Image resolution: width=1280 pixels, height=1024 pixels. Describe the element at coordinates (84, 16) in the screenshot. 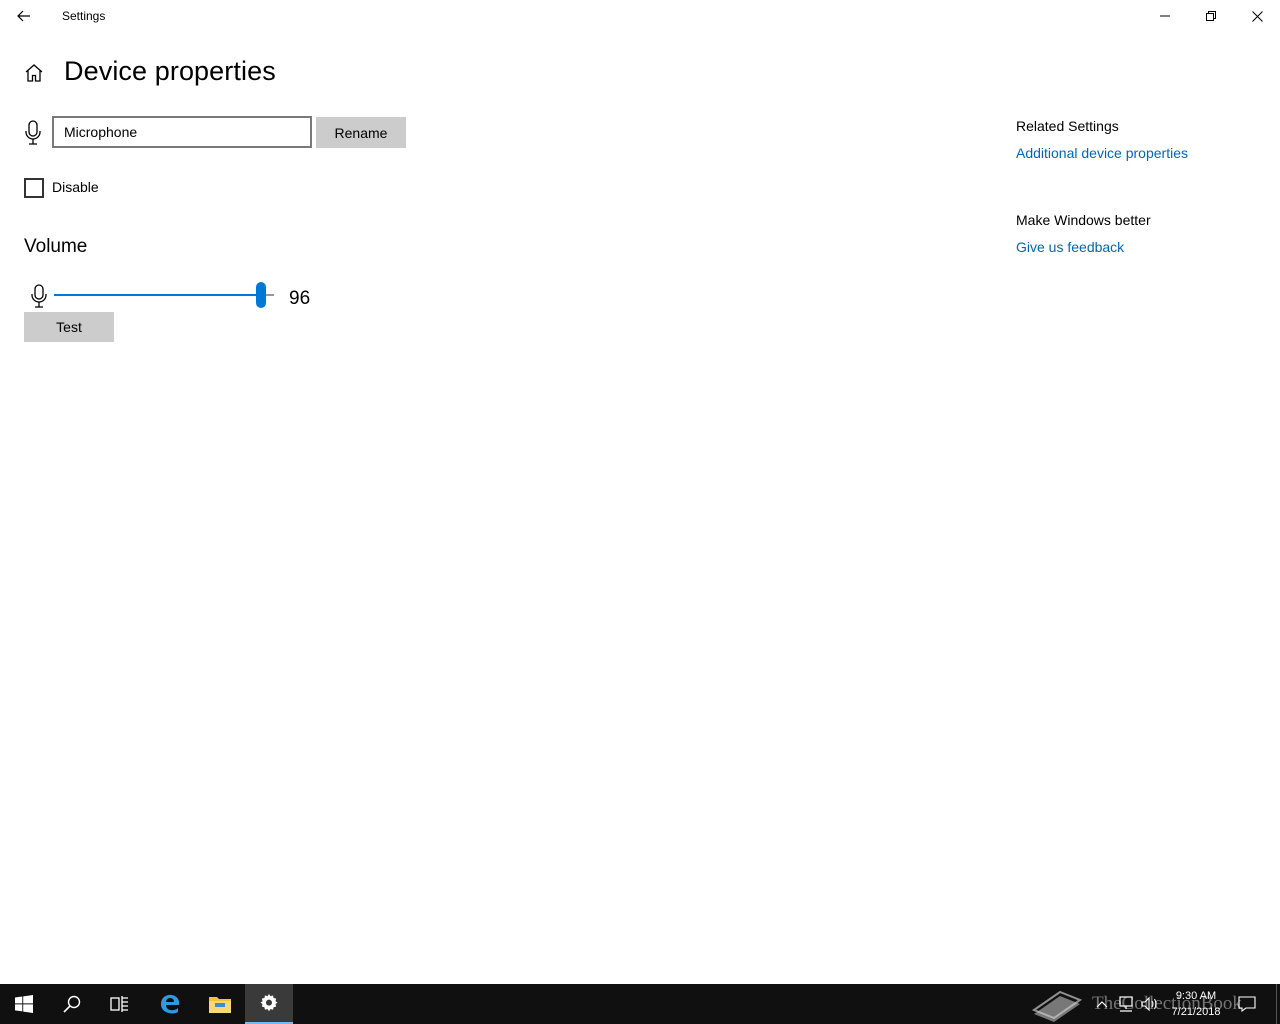

I see `app-title: Settings` at that location.